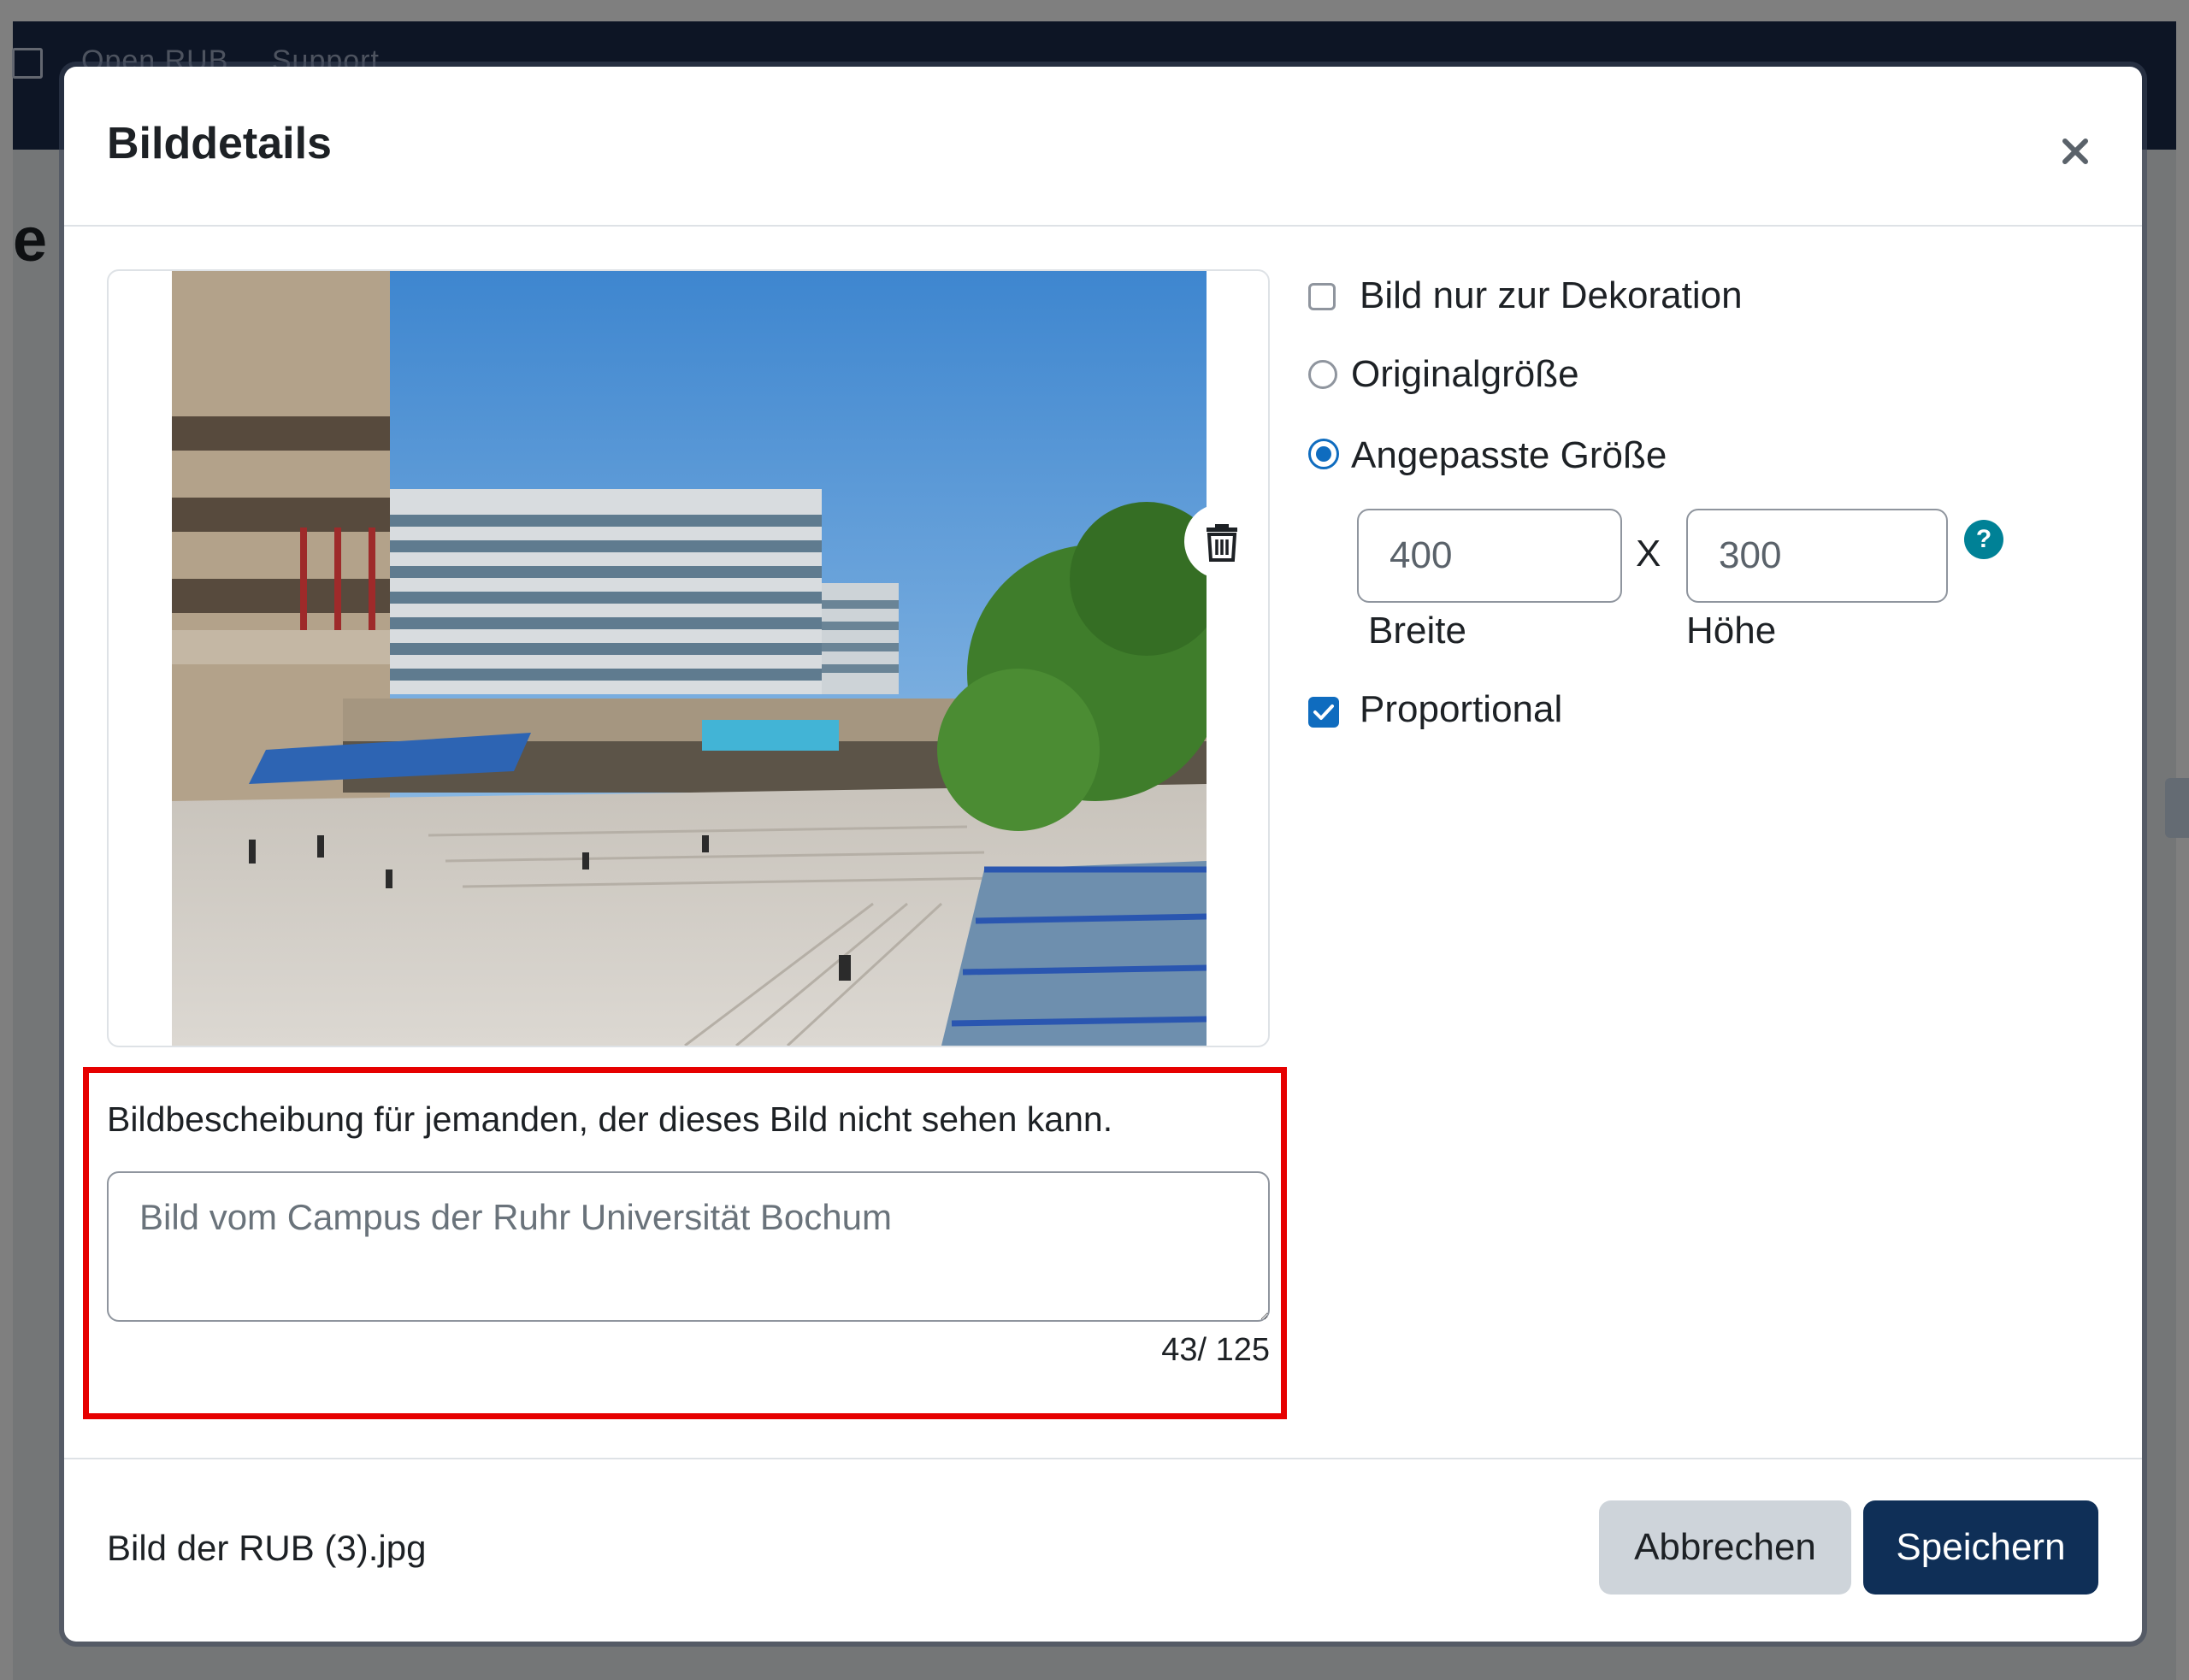  What do you see at coordinates (1509, 455) in the screenshot?
I see `custom-size-label: Angepasste Größe` at bounding box center [1509, 455].